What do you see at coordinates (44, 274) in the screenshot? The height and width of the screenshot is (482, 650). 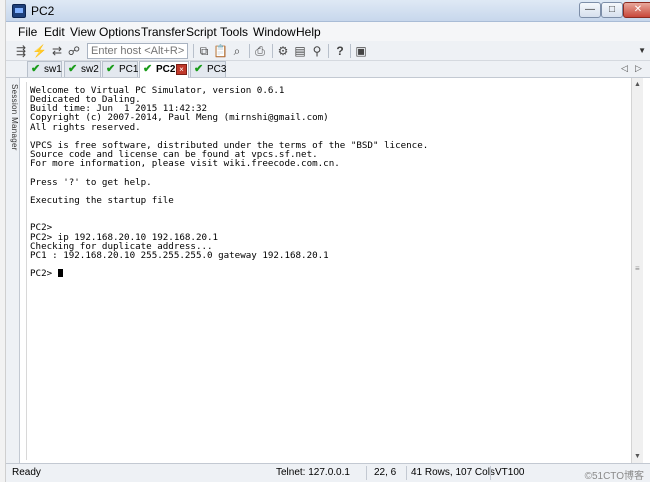 I see `terminal-prompt: PC2>` at bounding box center [44, 274].